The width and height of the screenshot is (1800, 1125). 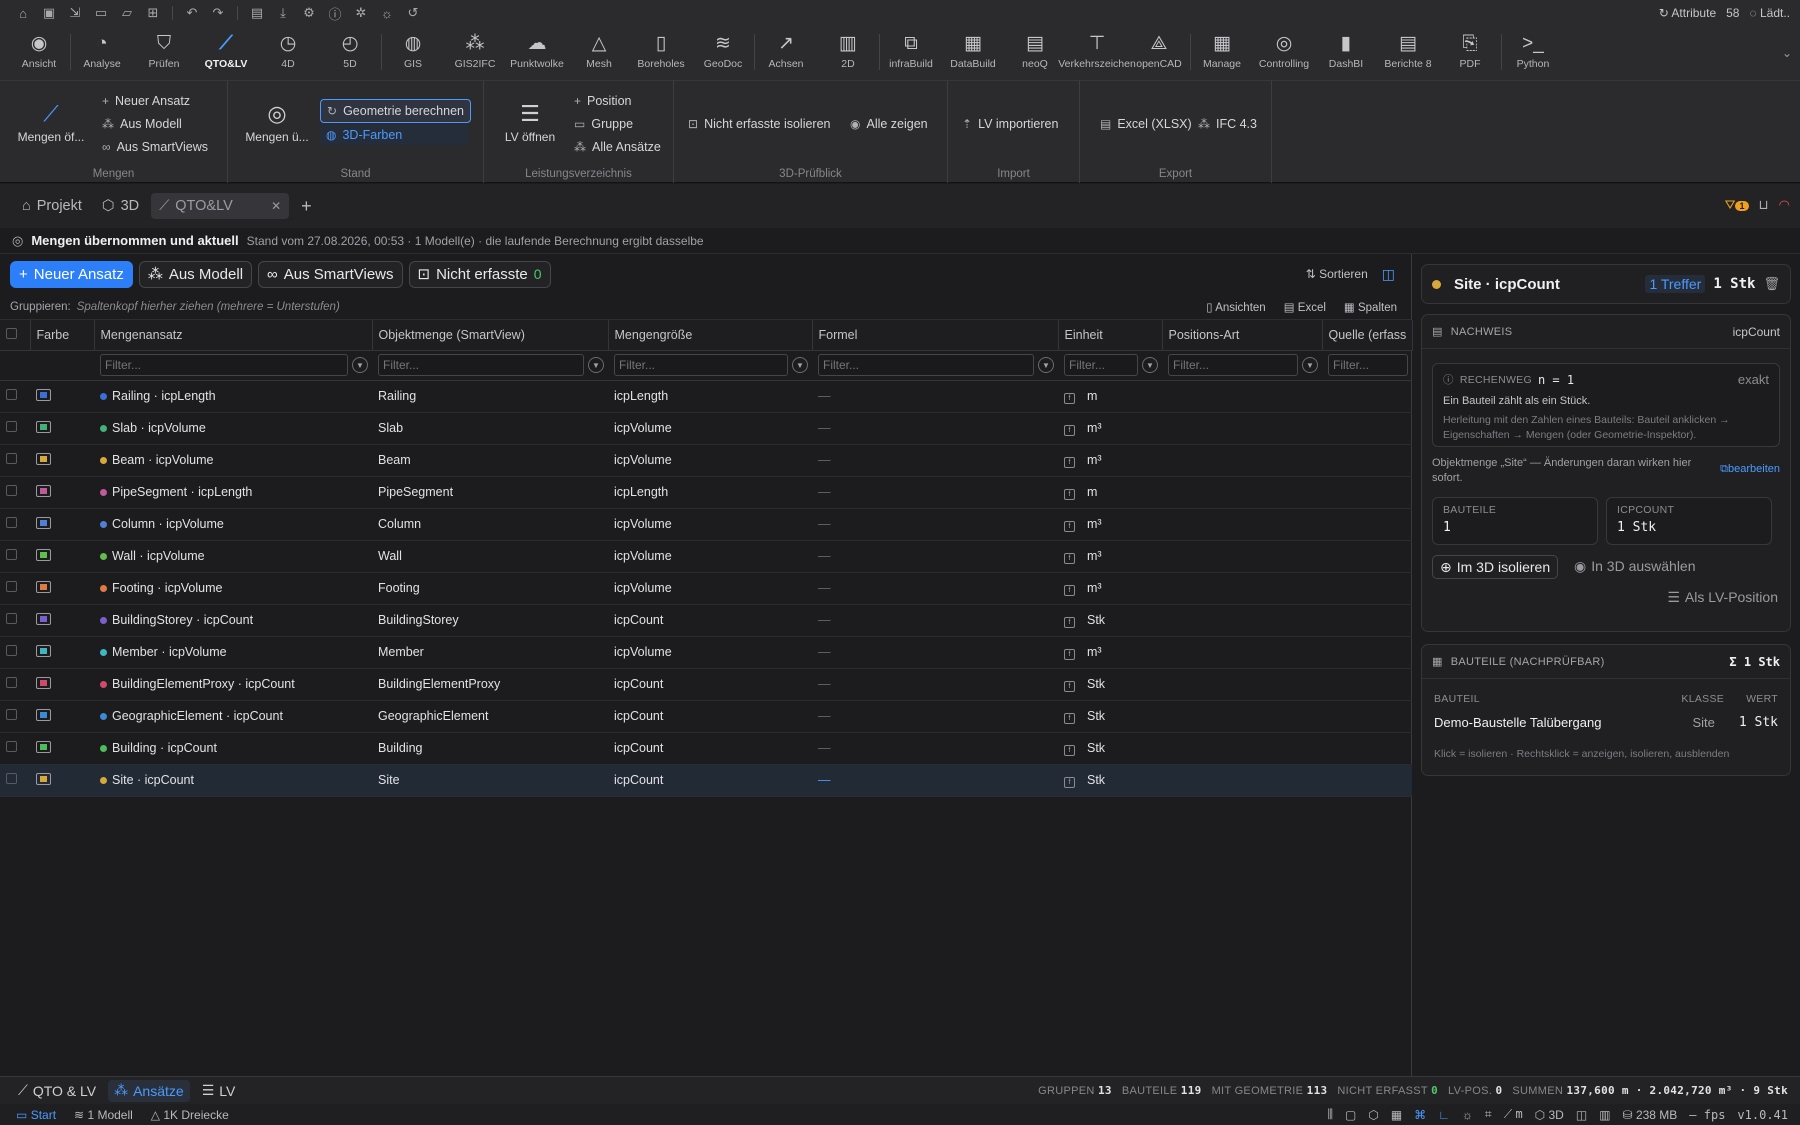 I want to click on ribbon-tab-12: ↗ Achsen, so click(x=786, y=51).